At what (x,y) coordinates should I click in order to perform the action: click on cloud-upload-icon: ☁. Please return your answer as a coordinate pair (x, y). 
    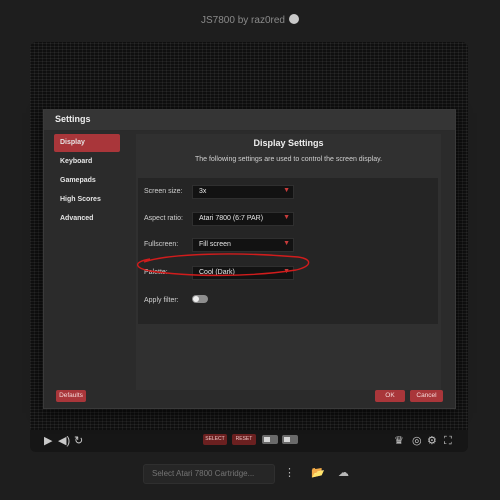
    Looking at the image, I should click on (343, 473).